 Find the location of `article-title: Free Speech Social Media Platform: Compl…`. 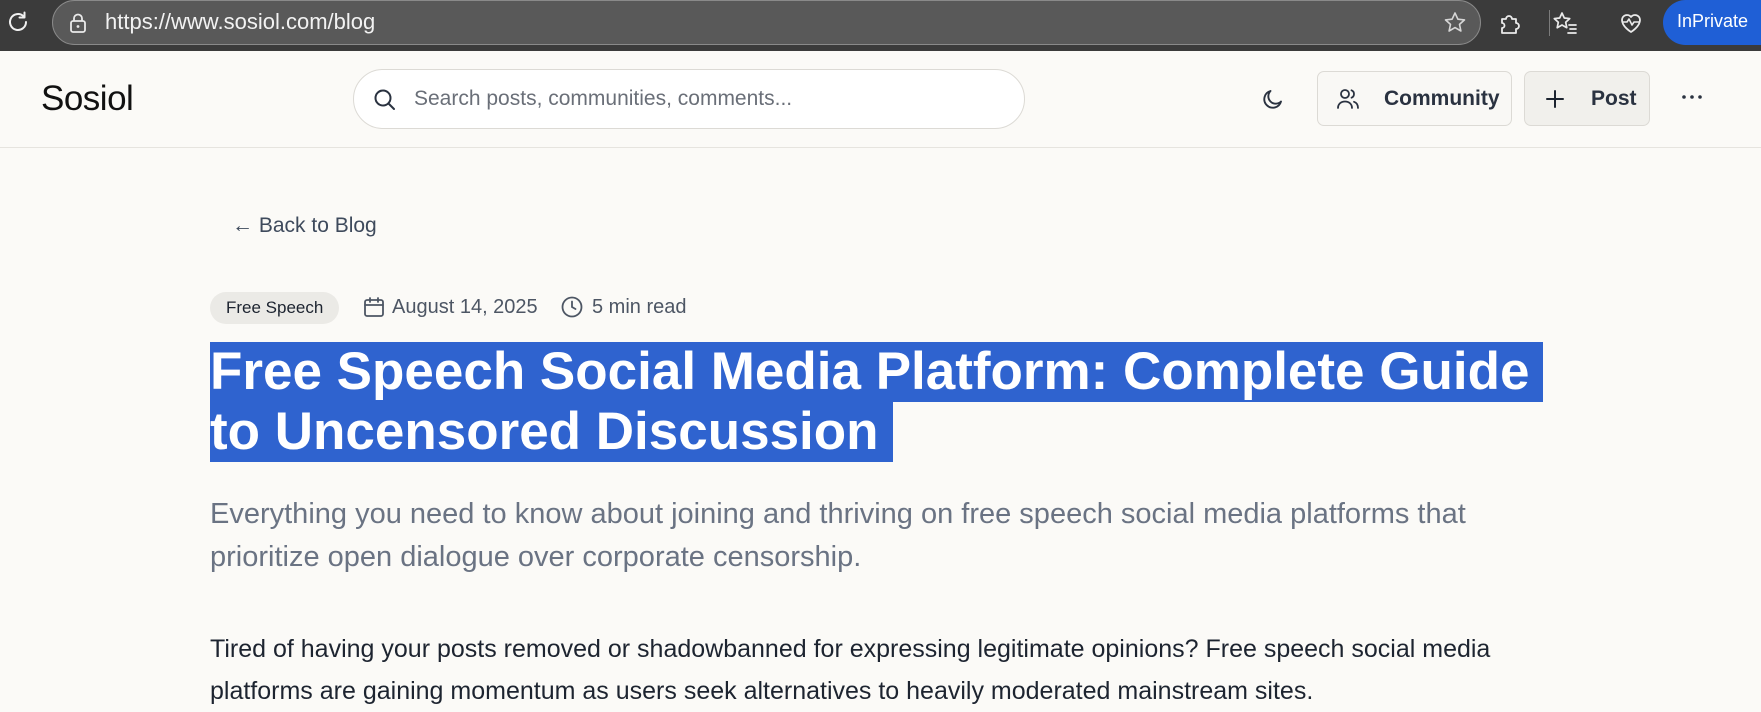

article-title: Free Speech Social Media Platform: Compl… is located at coordinates (877, 402).